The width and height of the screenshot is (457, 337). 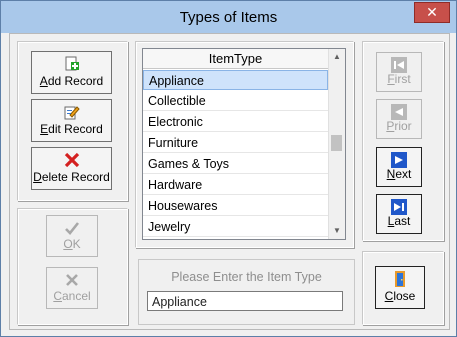 I want to click on grid-row: Jewelry, so click(x=235, y=227).